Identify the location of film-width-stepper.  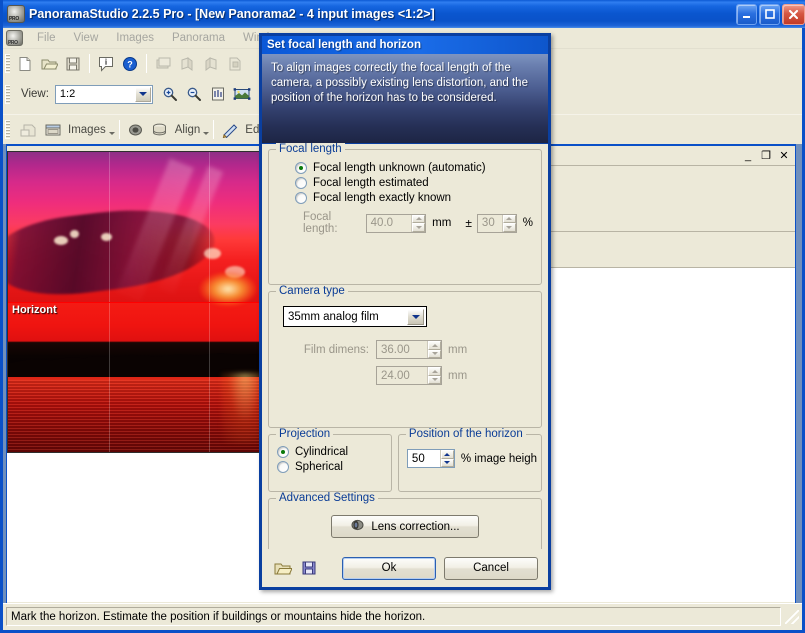
(434, 349).